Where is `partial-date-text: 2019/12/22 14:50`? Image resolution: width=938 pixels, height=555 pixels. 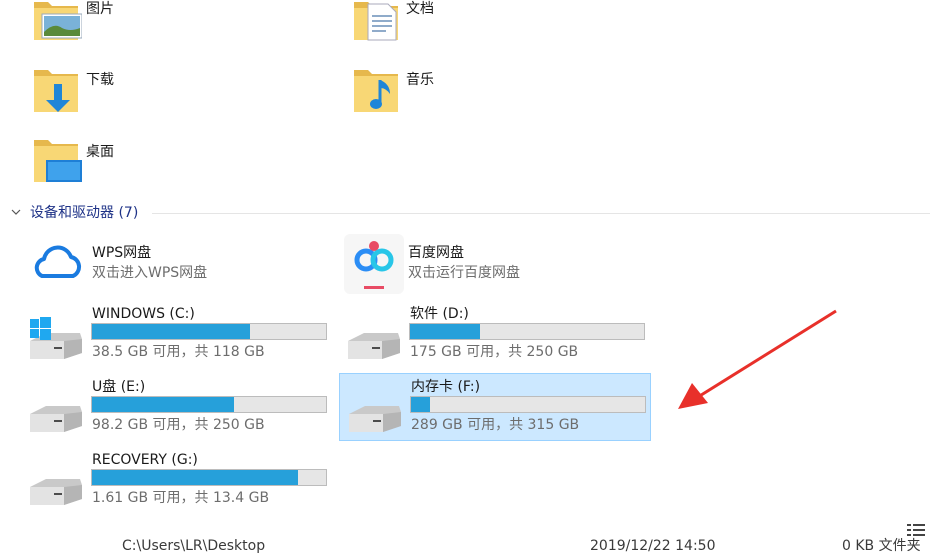 partial-date-text: 2019/12/22 14:50 is located at coordinates (653, 546).